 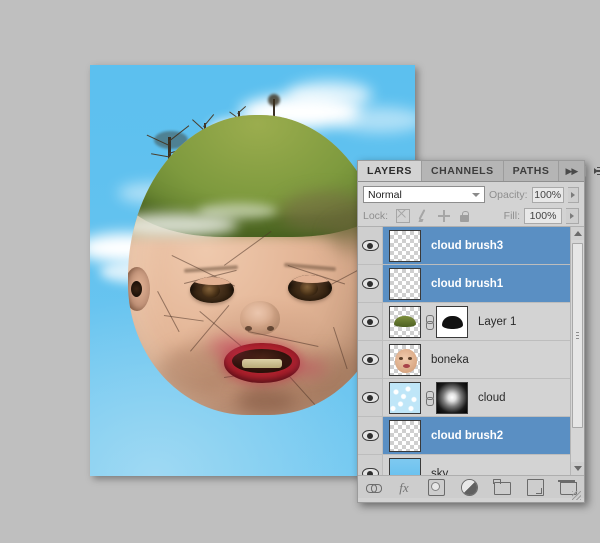 What do you see at coordinates (464, 216) in the screenshot?
I see `lock-all-icon` at bounding box center [464, 216].